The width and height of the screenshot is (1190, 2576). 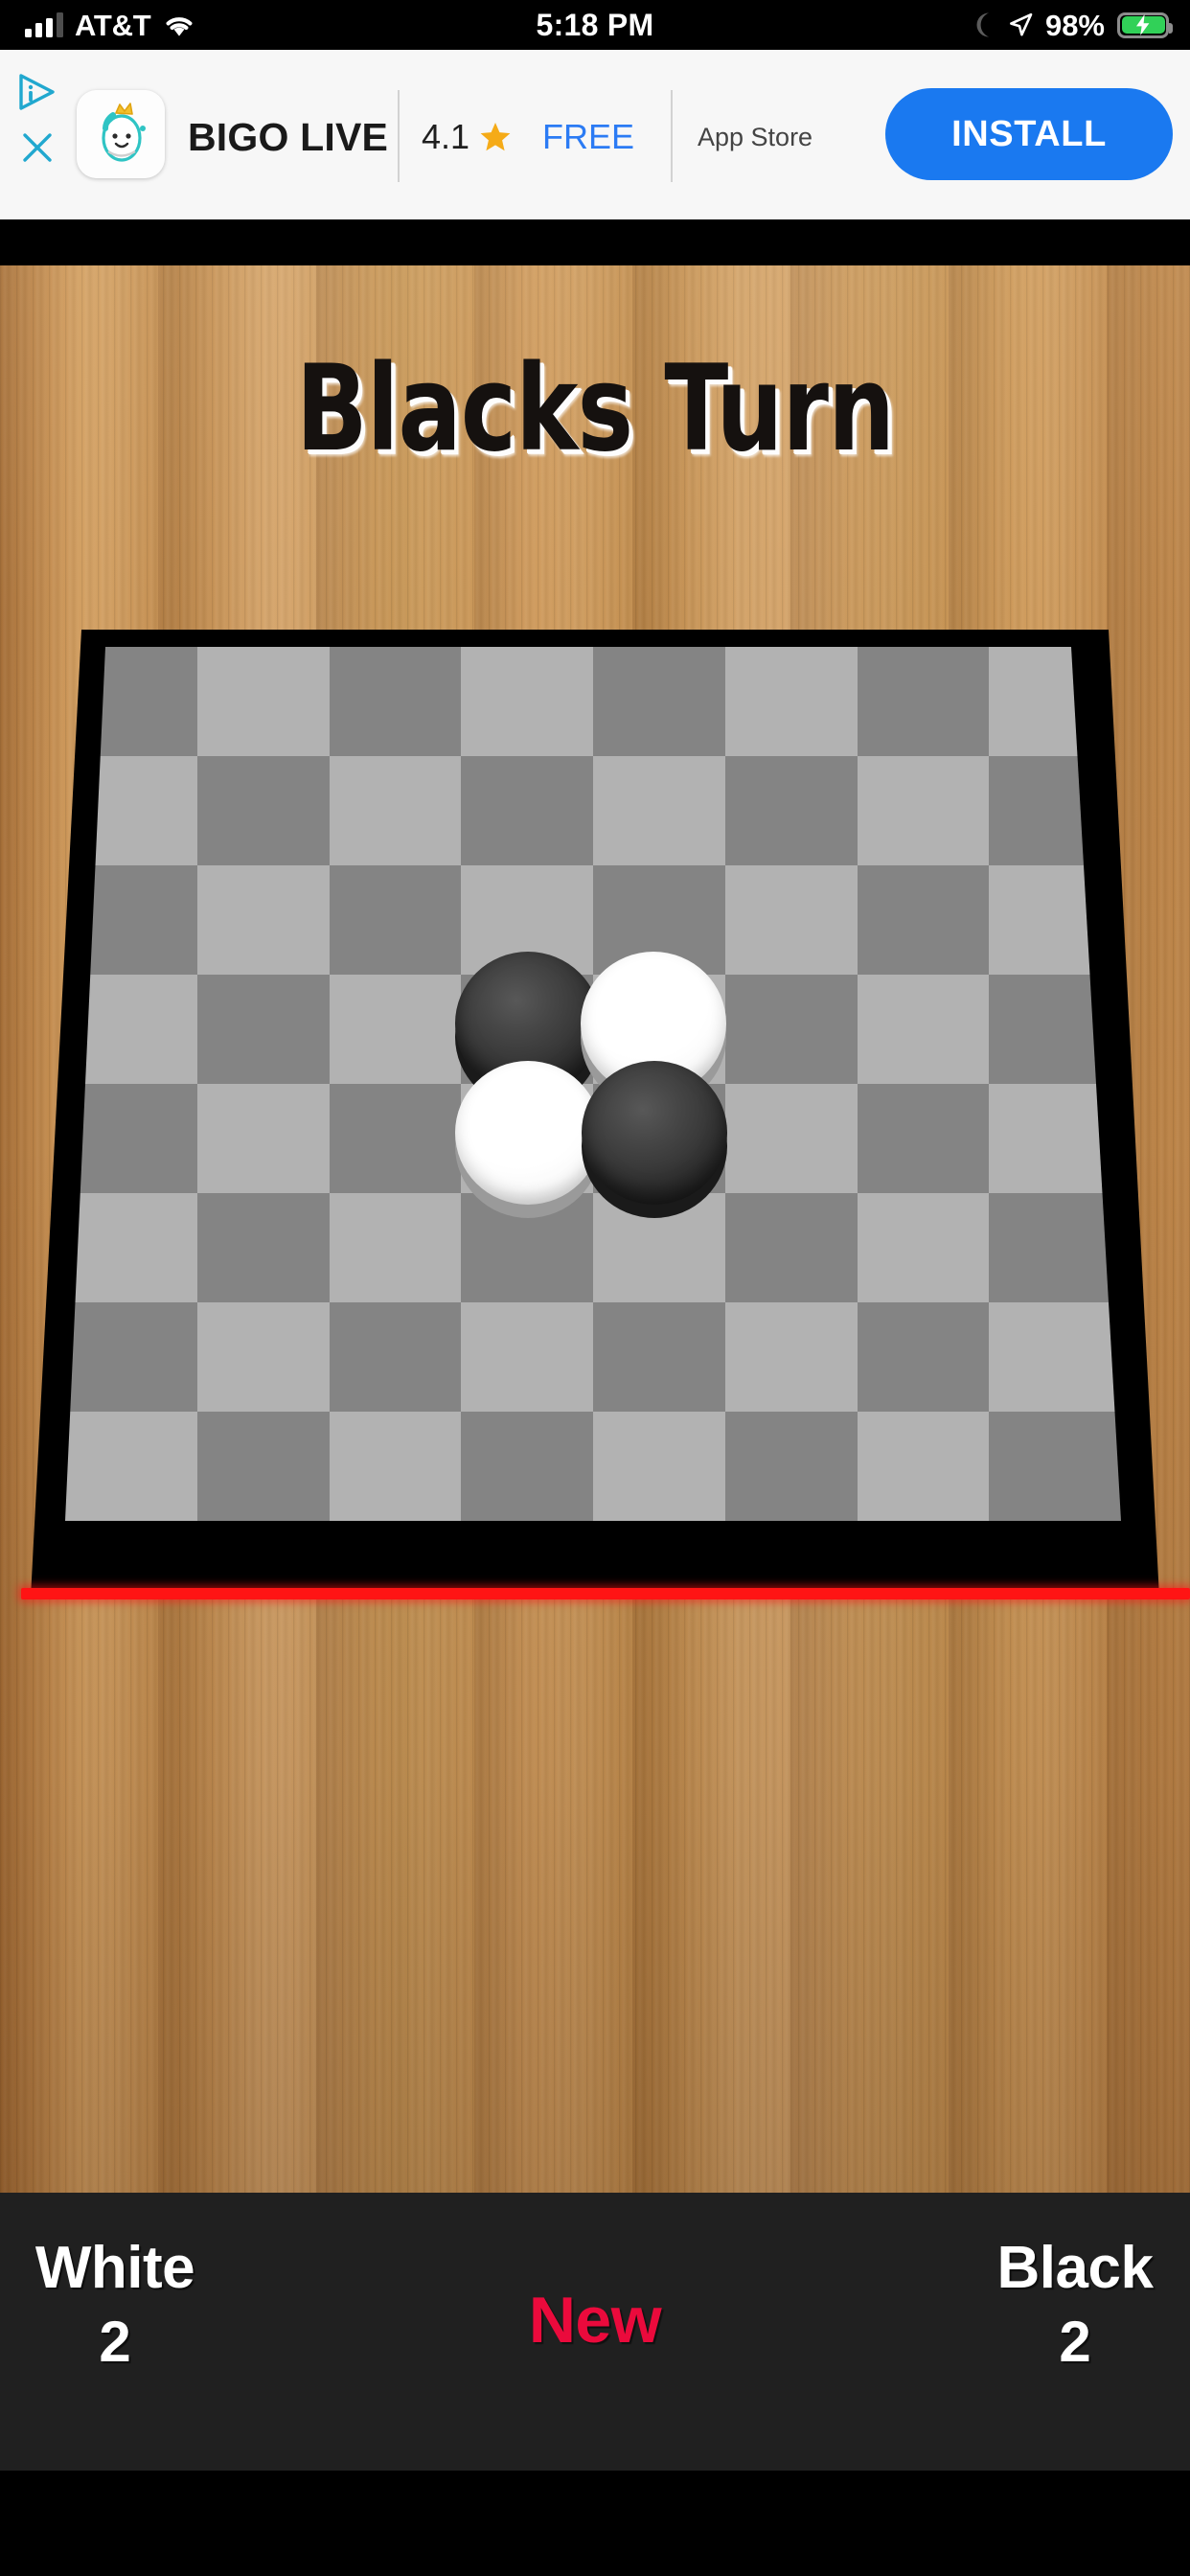 I want to click on board-cell-r7-c3, so click(x=527, y=1466).